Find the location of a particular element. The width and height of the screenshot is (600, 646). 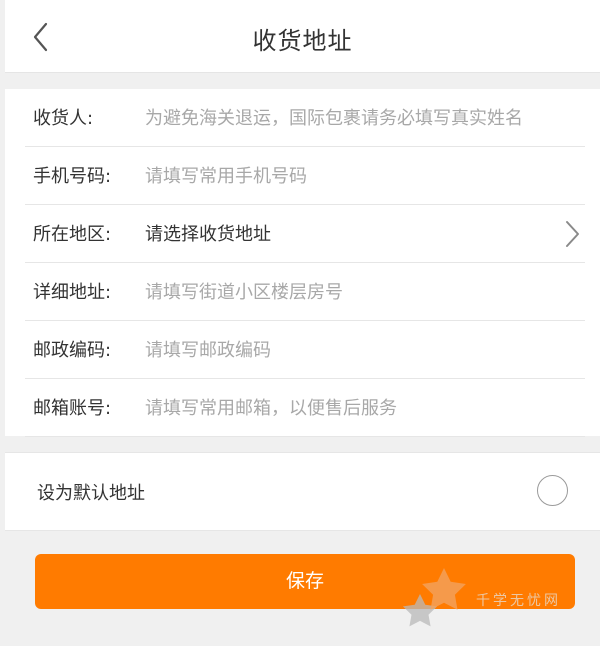

default-address-row: 设为默认地址 is located at coordinates (302, 491).